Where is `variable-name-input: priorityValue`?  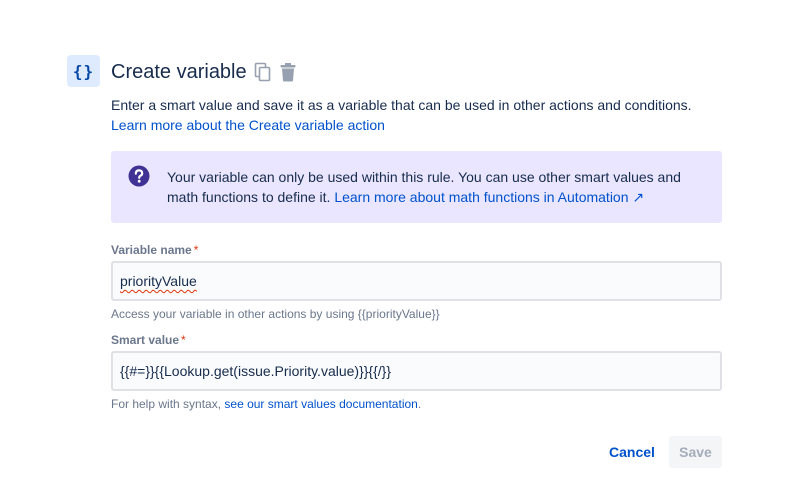 variable-name-input: priorityValue is located at coordinates (416, 281).